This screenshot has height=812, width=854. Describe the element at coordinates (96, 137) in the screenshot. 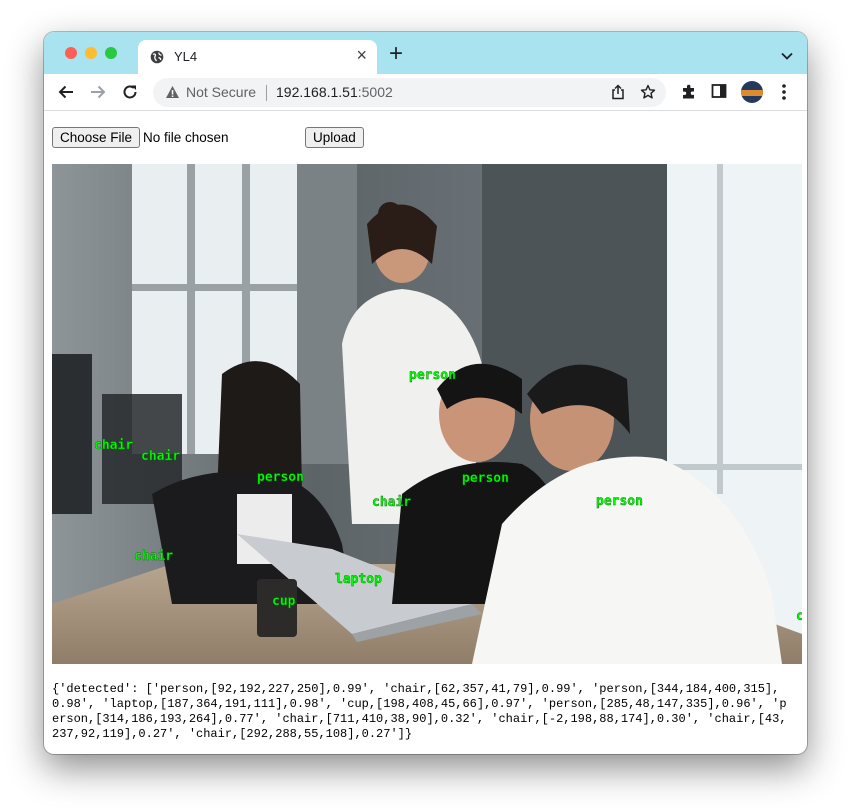

I see `choose-file-button: Choose File` at that location.